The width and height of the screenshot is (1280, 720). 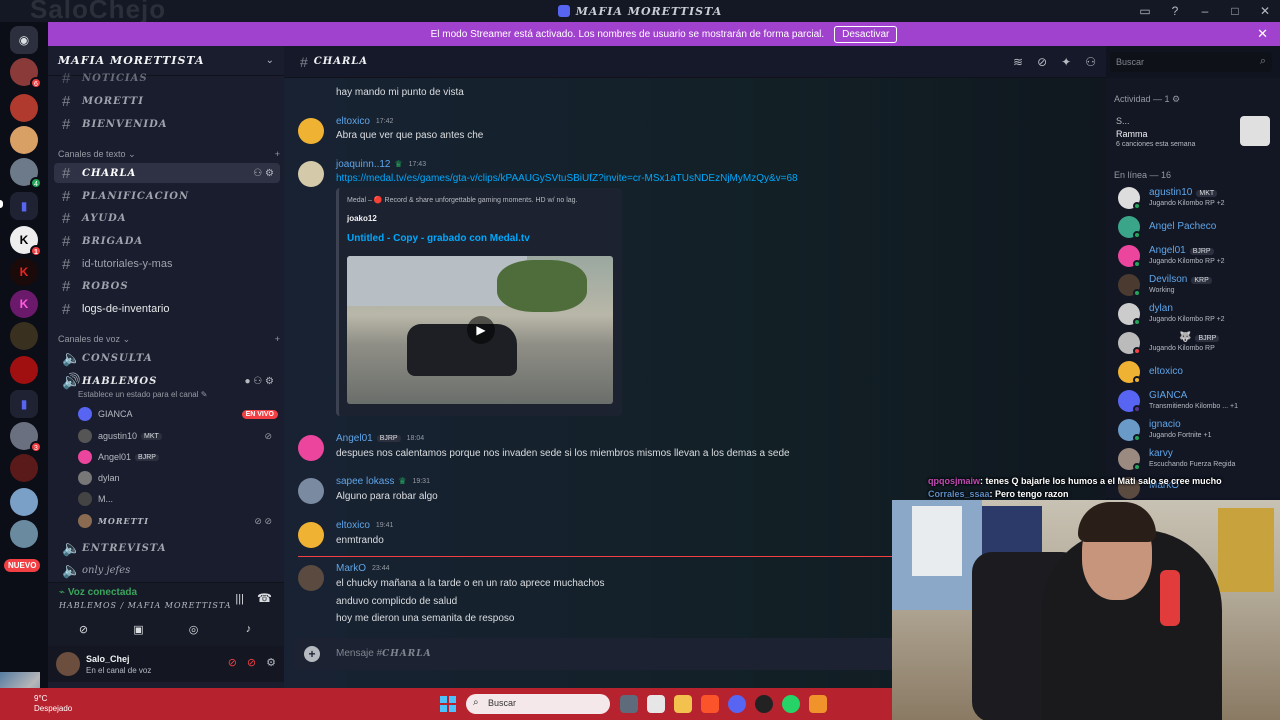 What do you see at coordinates (139, 629) in the screenshot?
I see `screen-share-icon: ▣` at bounding box center [139, 629].